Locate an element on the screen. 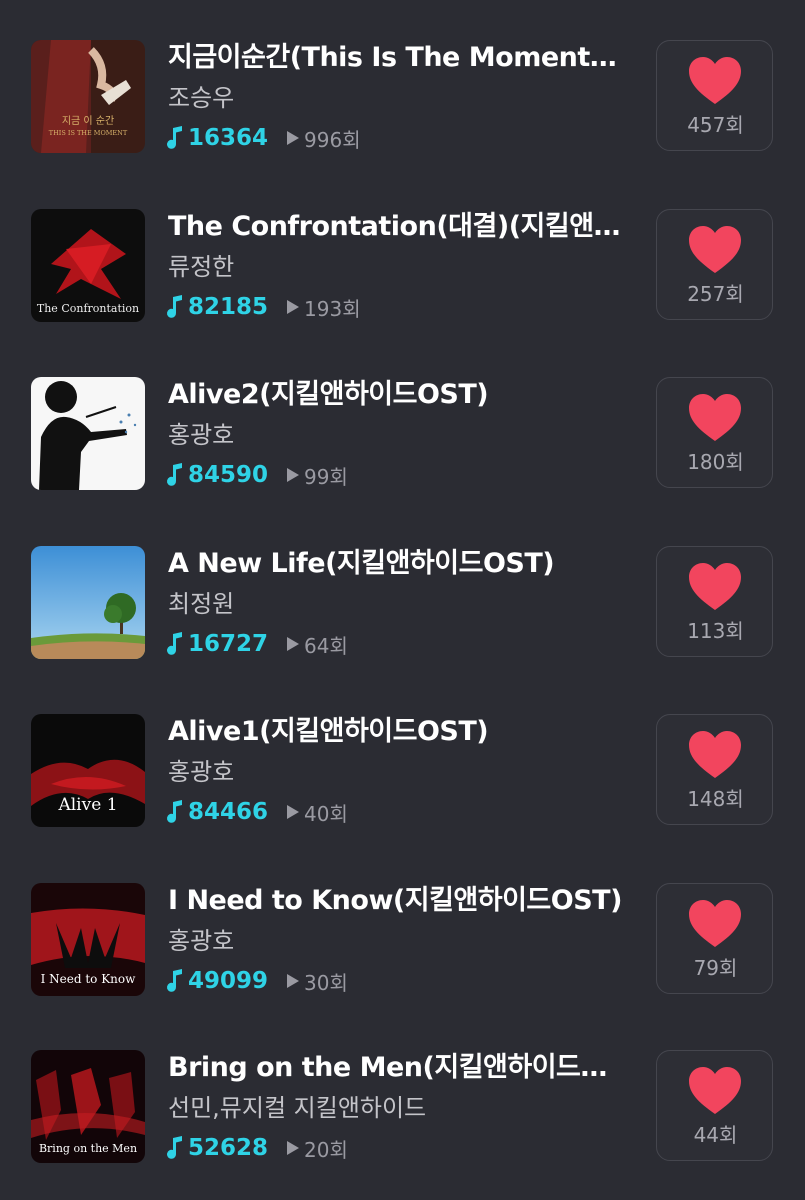  album-art-title: Alive 1 is located at coordinates (87, 805).